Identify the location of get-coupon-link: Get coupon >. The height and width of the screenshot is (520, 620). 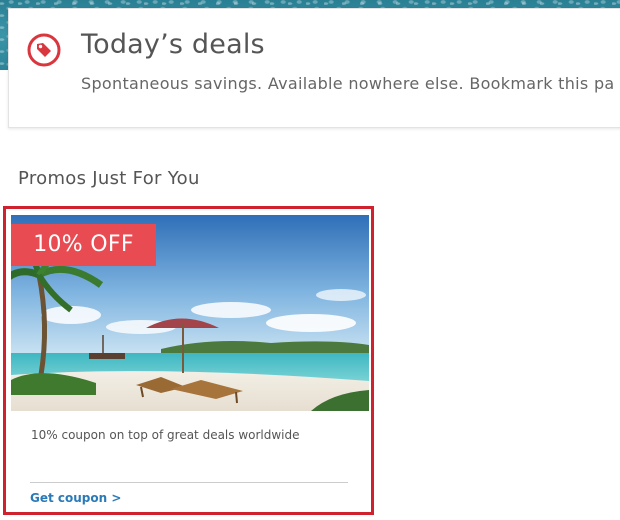
(75, 498).